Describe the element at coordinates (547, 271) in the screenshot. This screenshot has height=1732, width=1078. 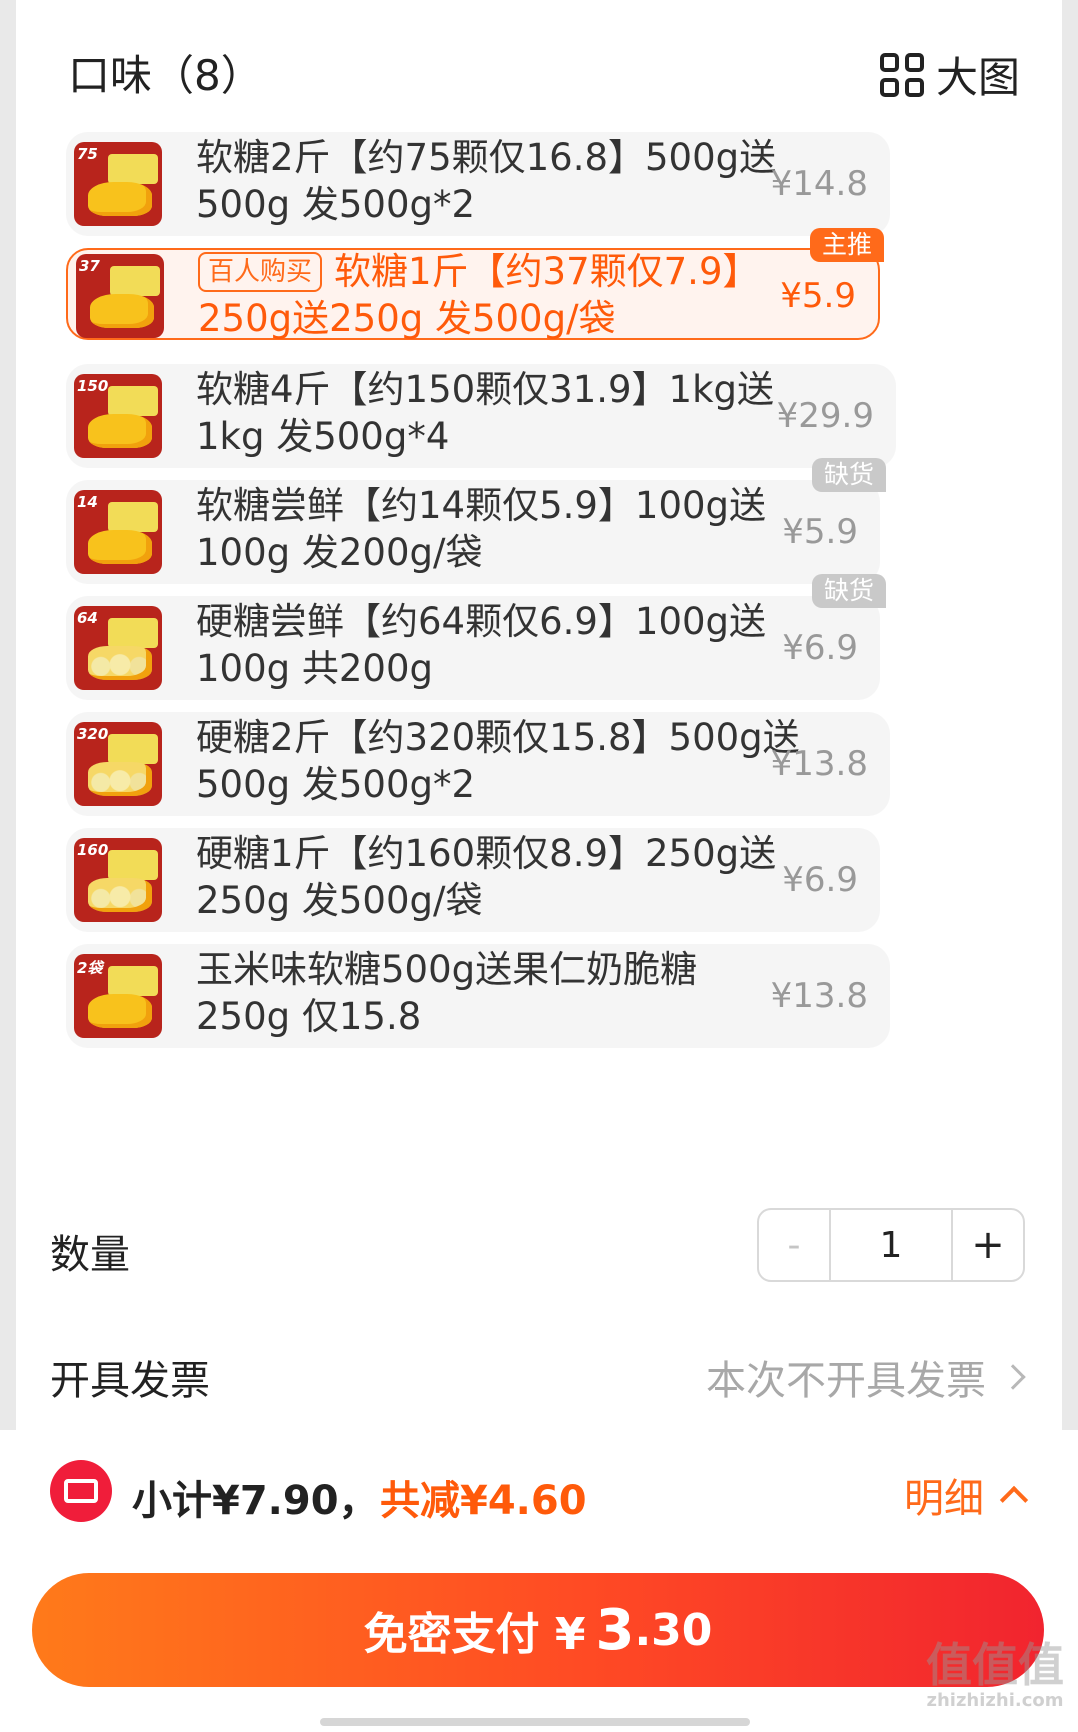
I see `option-line-1: 软糖1斤【约37颗仅7.9】` at that location.